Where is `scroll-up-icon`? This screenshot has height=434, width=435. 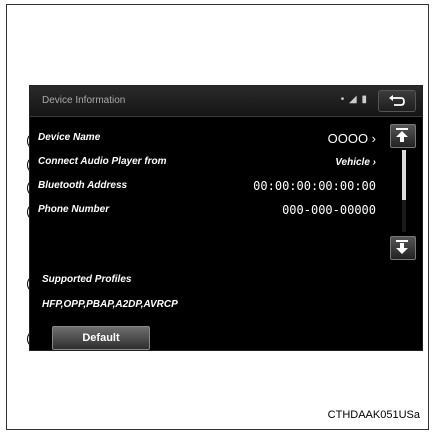 scroll-up-icon is located at coordinates (402, 135).